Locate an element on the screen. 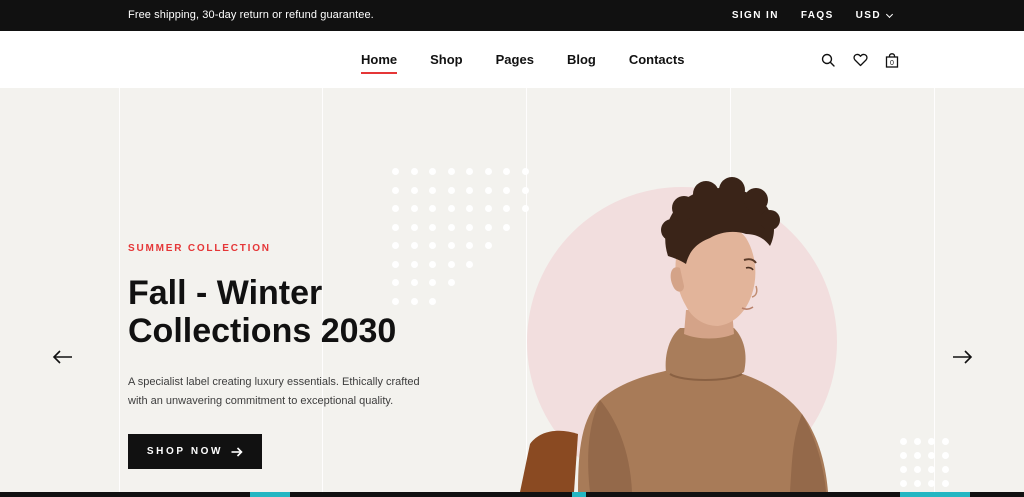 The height and width of the screenshot is (497, 1024). top-links: SIGN IN FAQS USD is located at coordinates (813, 15).